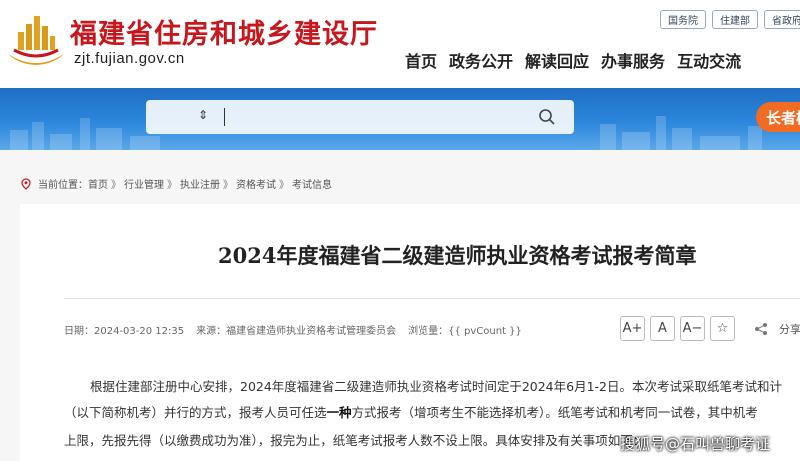  I want to click on breadcrumb-industry: 行业管理, so click(144, 183).